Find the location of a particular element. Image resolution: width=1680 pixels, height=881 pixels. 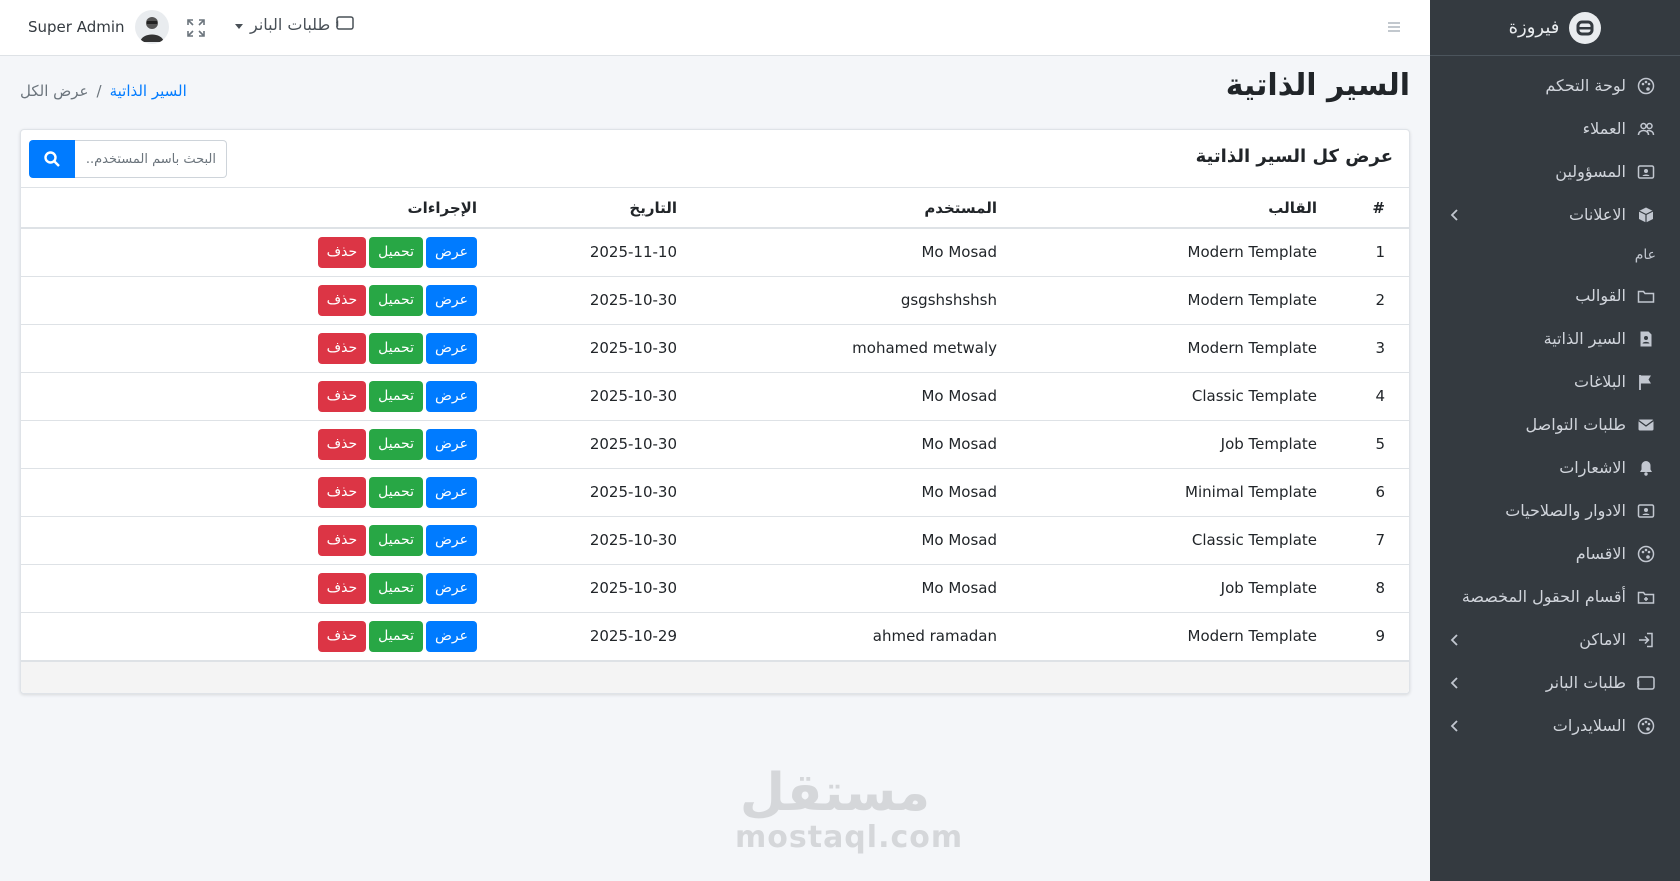

avatar is located at coordinates (151, 27).